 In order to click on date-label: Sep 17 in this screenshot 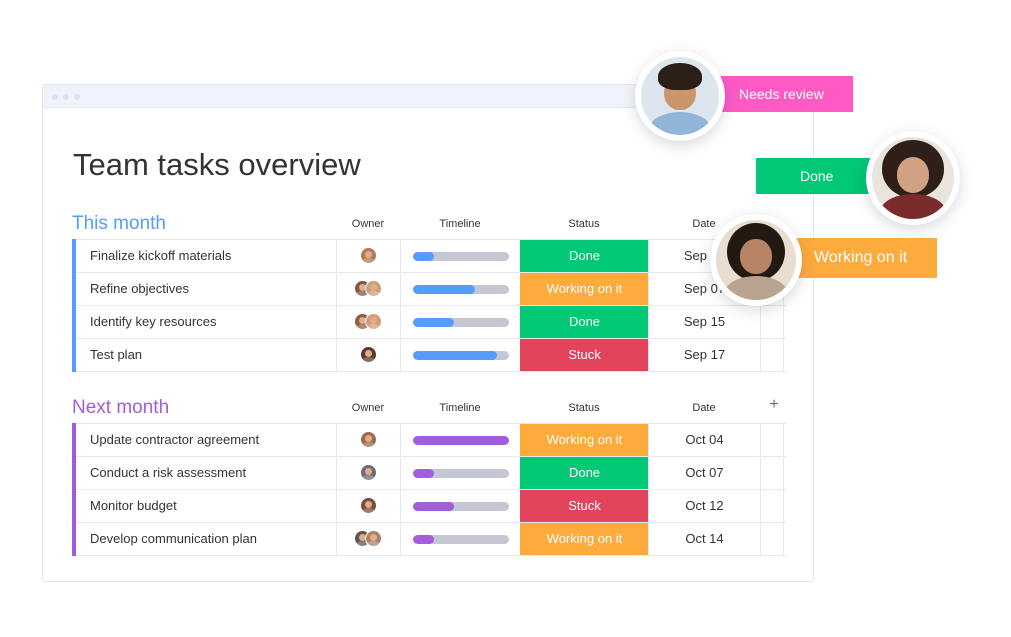, I will do `click(704, 354)`.